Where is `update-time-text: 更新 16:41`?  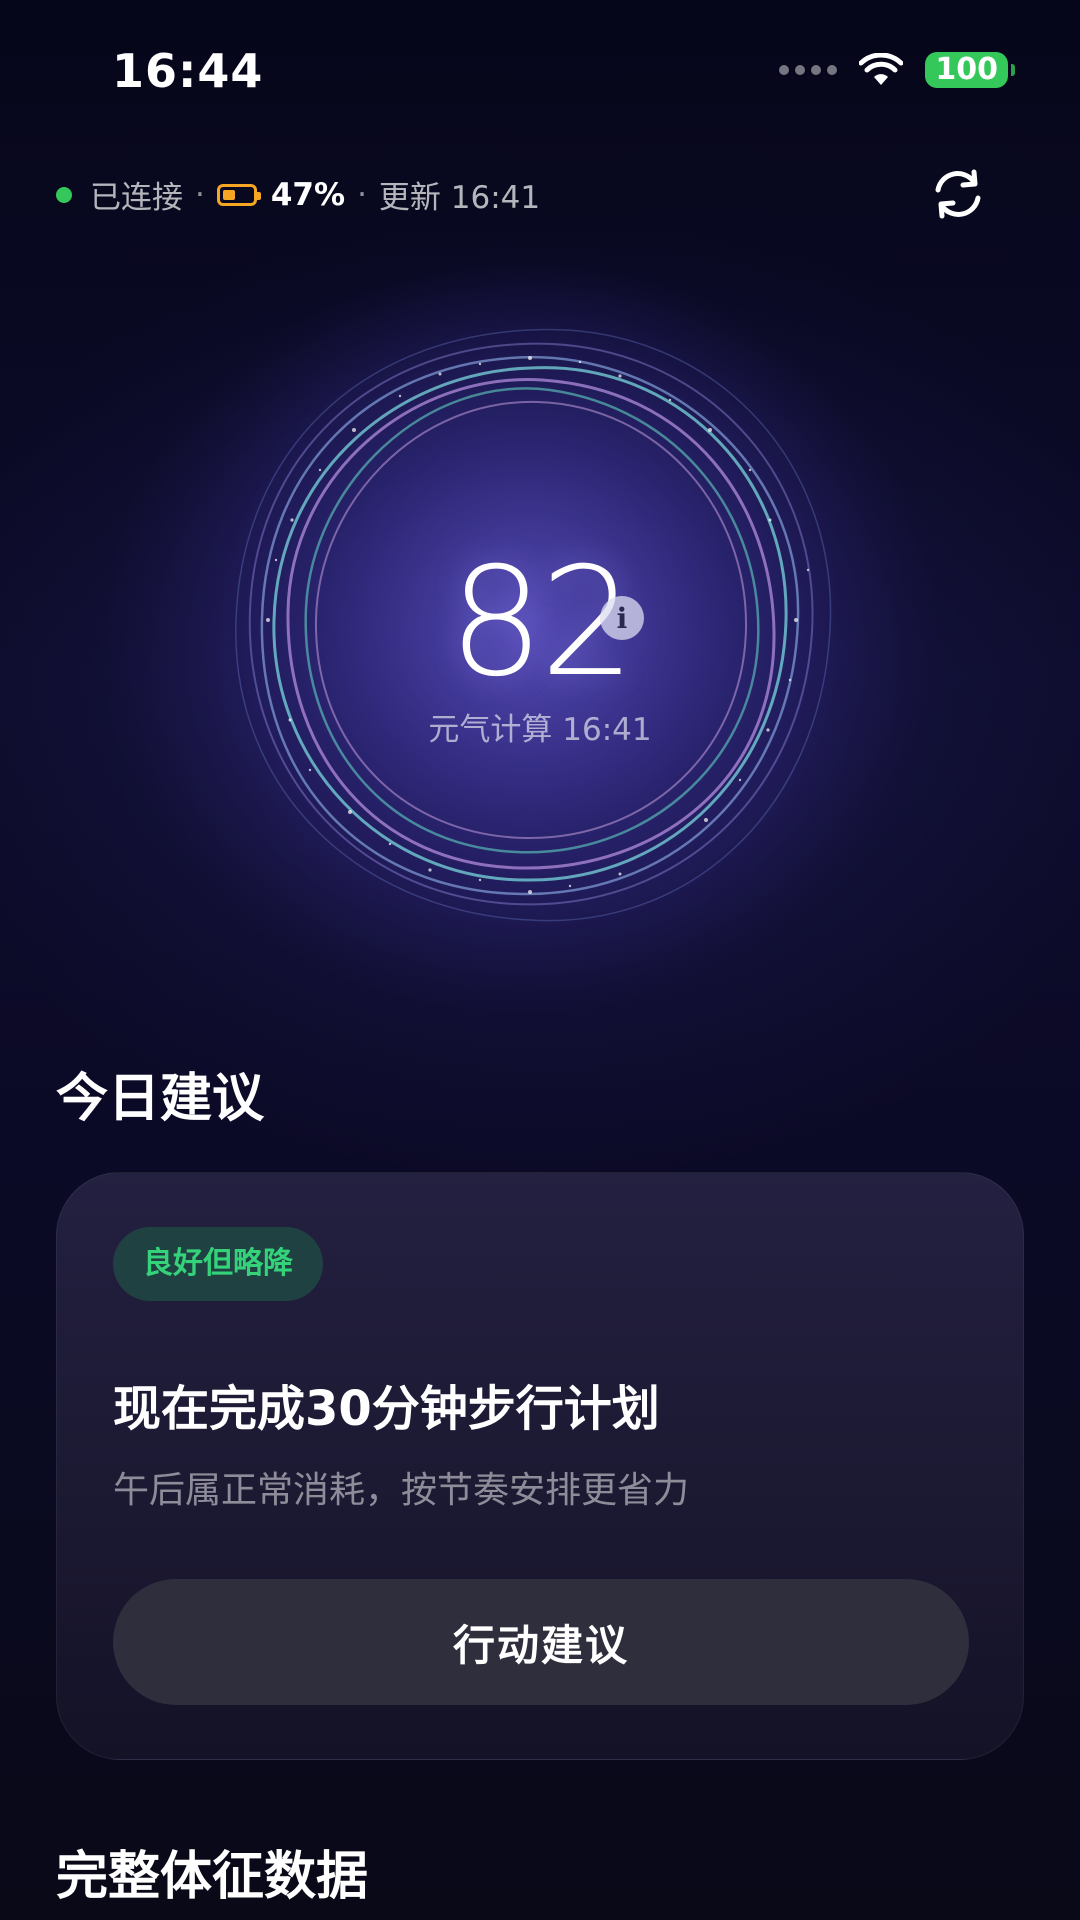
update-time-text: 更新 16:41 is located at coordinates (459, 198).